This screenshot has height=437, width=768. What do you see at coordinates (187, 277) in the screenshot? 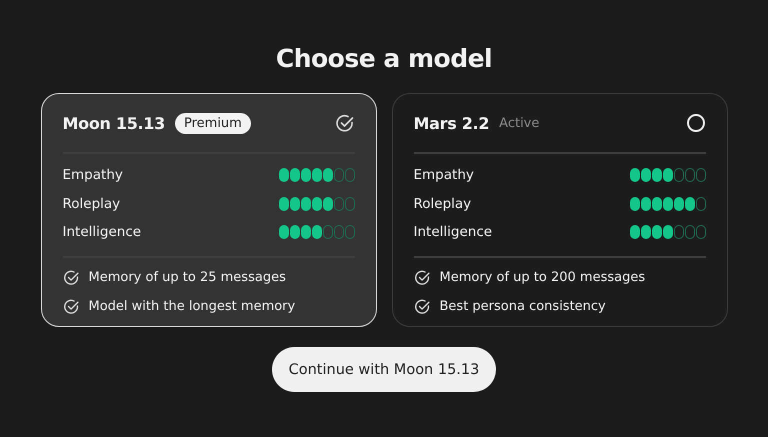
I see `feature-text: Memory of up to 25 messages` at bounding box center [187, 277].